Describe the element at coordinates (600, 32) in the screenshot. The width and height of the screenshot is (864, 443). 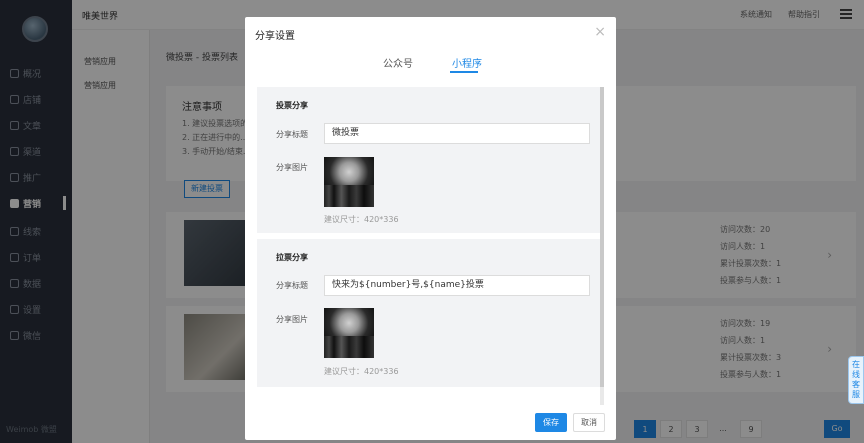
I see `close-icon: ×` at that location.